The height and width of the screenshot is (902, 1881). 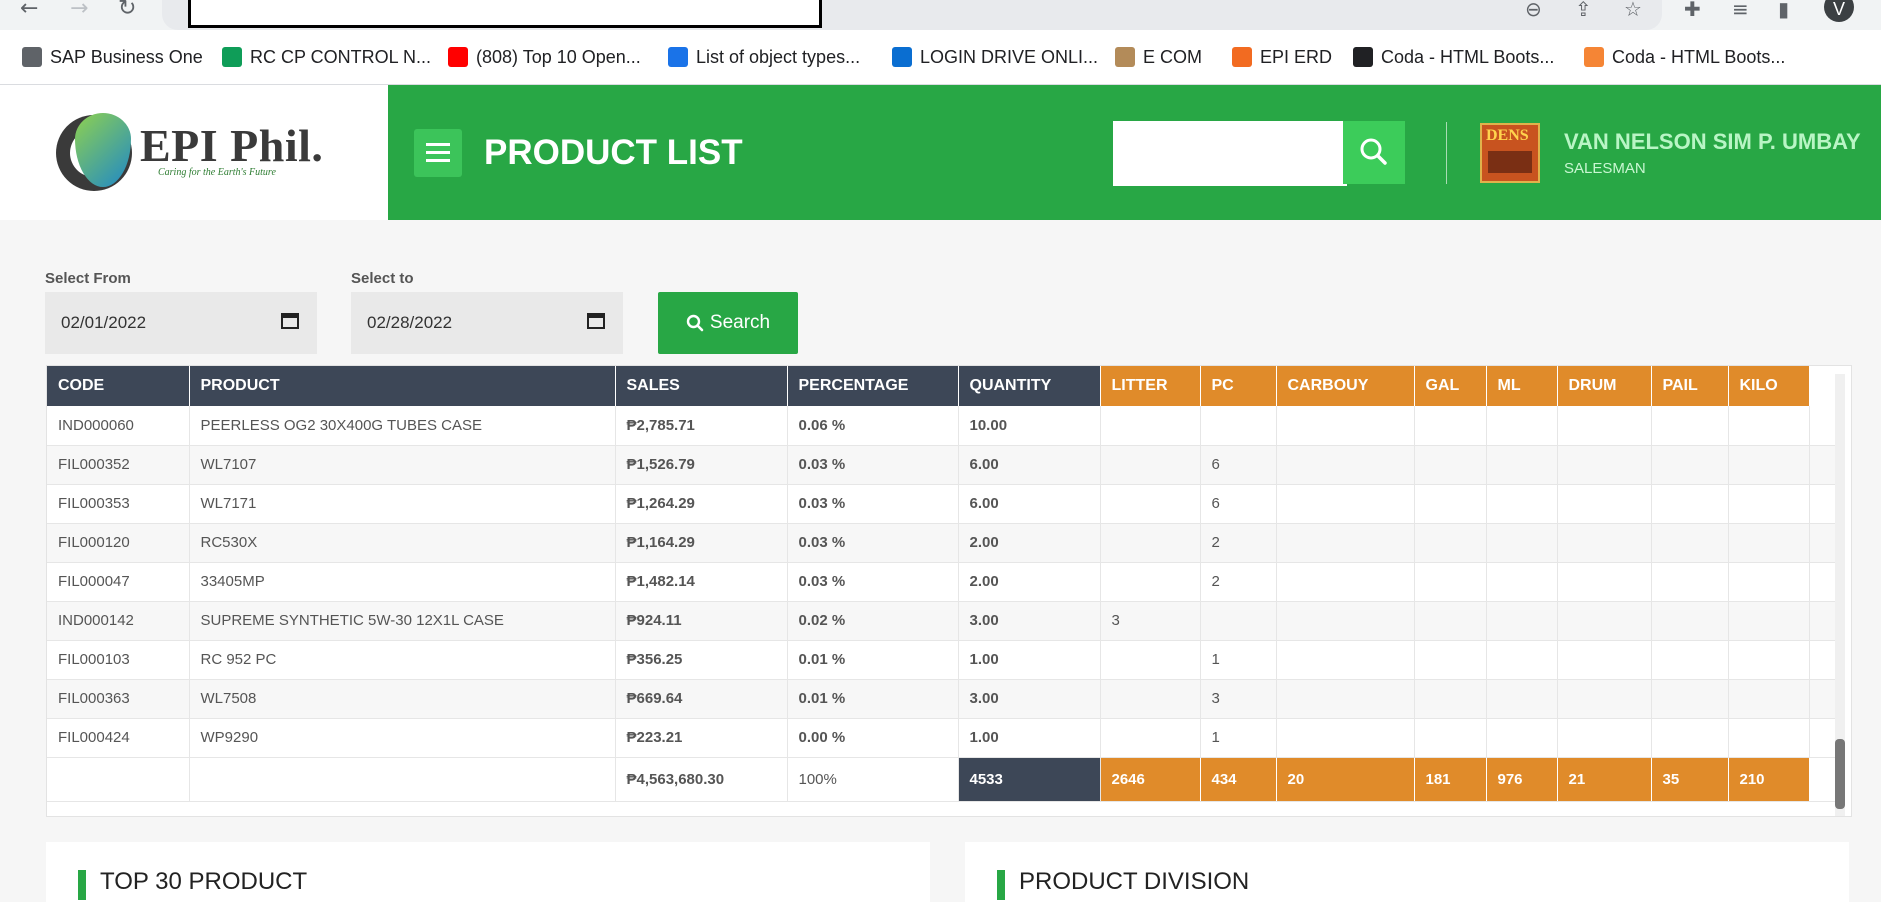 I want to click on cell-percentage: 0.01 %, so click(x=873, y=699).